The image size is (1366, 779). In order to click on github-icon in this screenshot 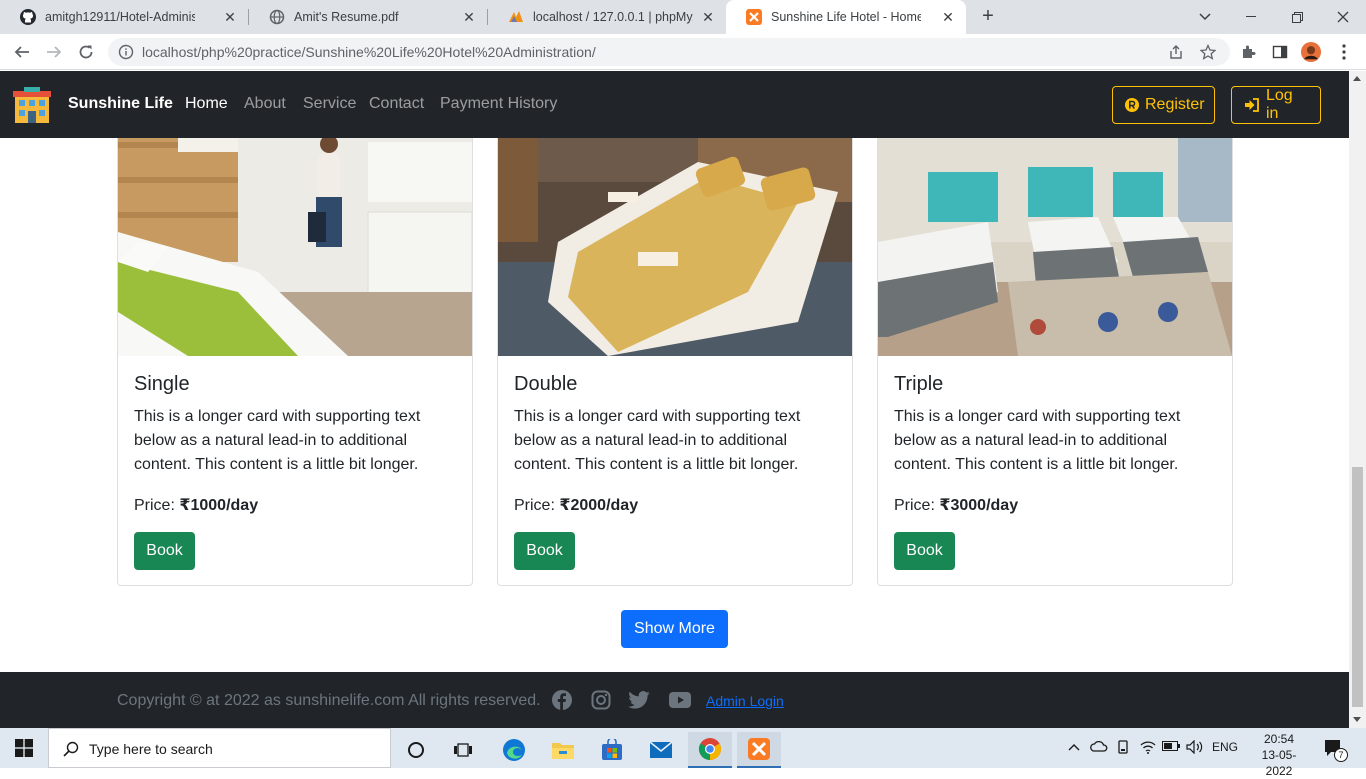, I will do `click(28, 17)`.